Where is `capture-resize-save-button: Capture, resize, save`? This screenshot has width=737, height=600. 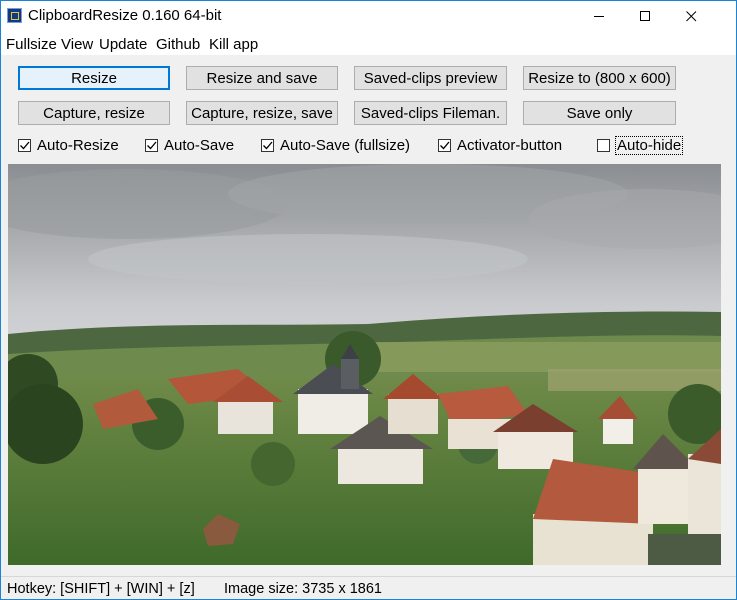
capture-resize-save-button: Capture, resize, save is located at coordinates (262, 113).